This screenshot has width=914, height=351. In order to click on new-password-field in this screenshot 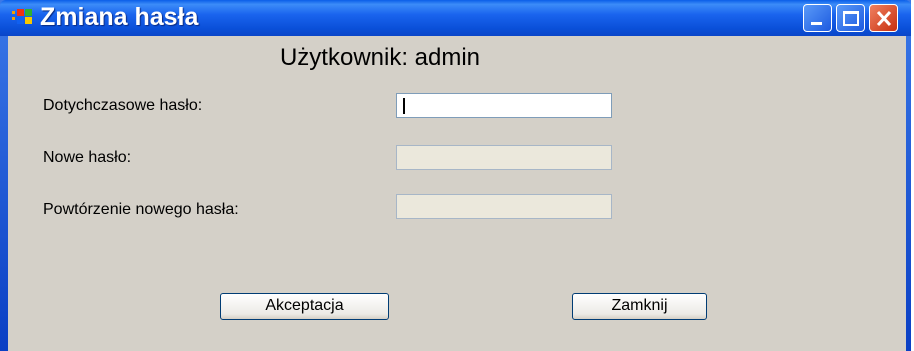, I will do `click(504, 157)`.